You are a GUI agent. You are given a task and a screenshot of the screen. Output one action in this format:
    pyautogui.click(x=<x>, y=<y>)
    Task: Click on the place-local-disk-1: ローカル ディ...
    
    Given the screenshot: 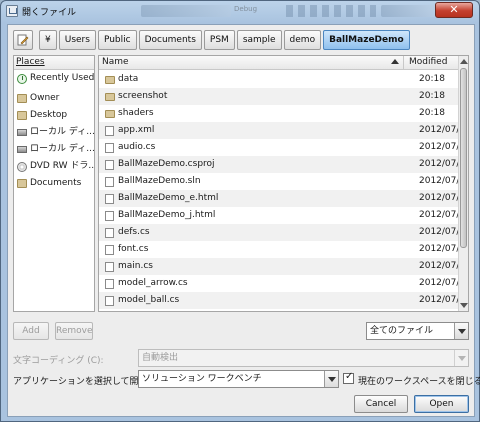 What is the action you would take?
    pyautogui.click(x=54, y=132)
    